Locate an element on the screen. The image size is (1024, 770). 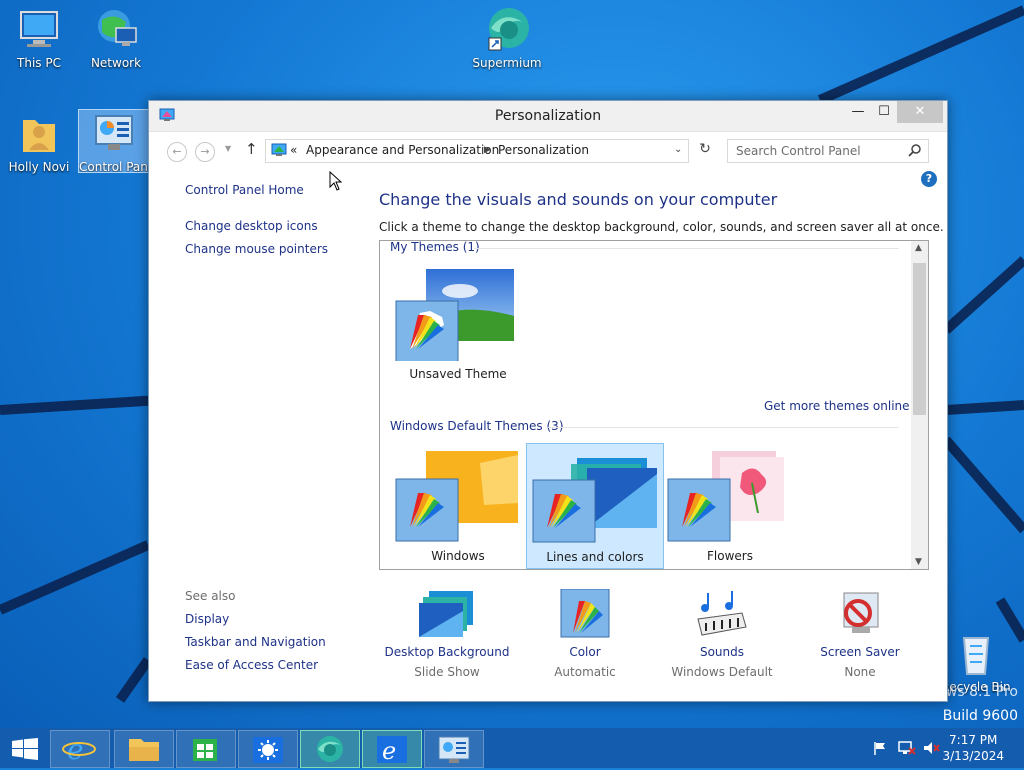
taskbar-store is located at coordinates (206, 749).